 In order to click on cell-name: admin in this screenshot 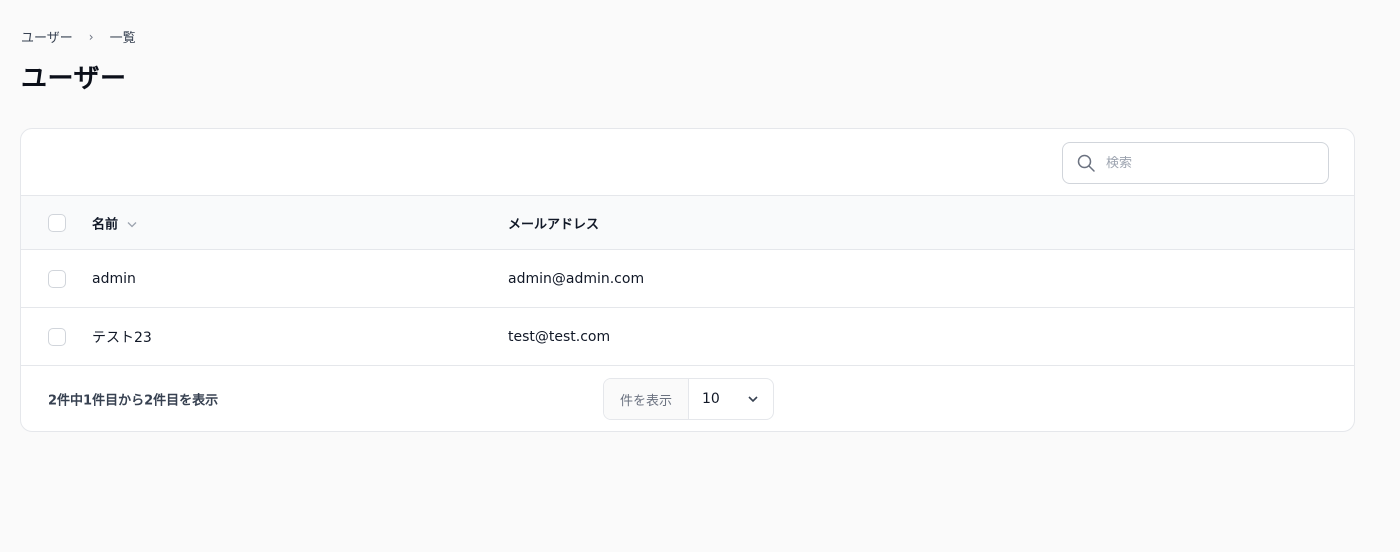, I will do `click(114, 278)`.